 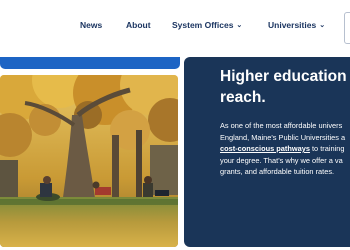 I want to click on hero-headline: Higher education th reach., so click(x=285, y=87).